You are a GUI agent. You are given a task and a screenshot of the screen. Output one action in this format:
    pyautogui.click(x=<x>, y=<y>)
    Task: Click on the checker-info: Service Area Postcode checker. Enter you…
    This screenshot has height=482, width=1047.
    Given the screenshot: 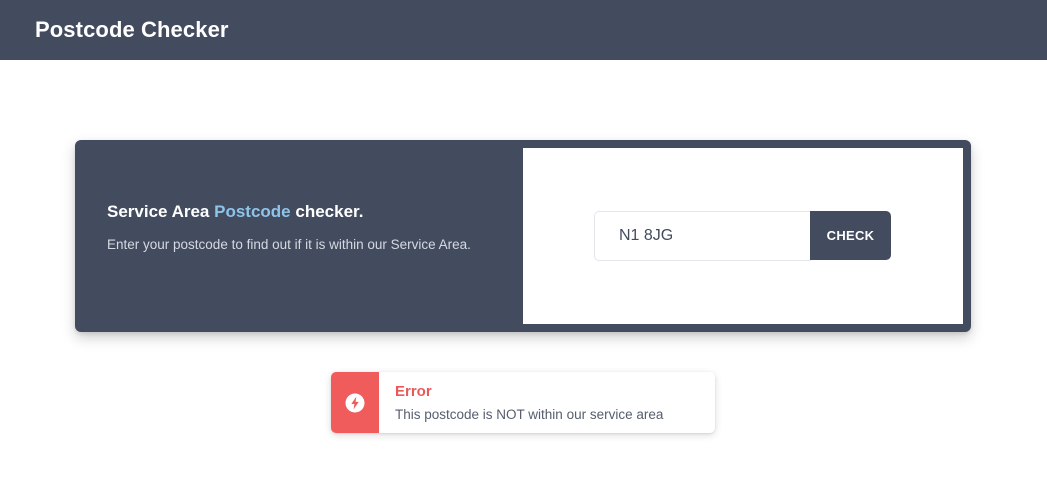 What is the action you would take?
    pyautogui.click(x=297, y=228)
    